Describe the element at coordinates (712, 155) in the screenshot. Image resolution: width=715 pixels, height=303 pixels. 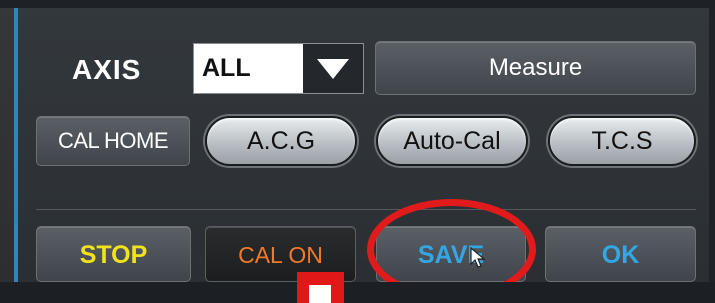
I see `right-border` at that location.